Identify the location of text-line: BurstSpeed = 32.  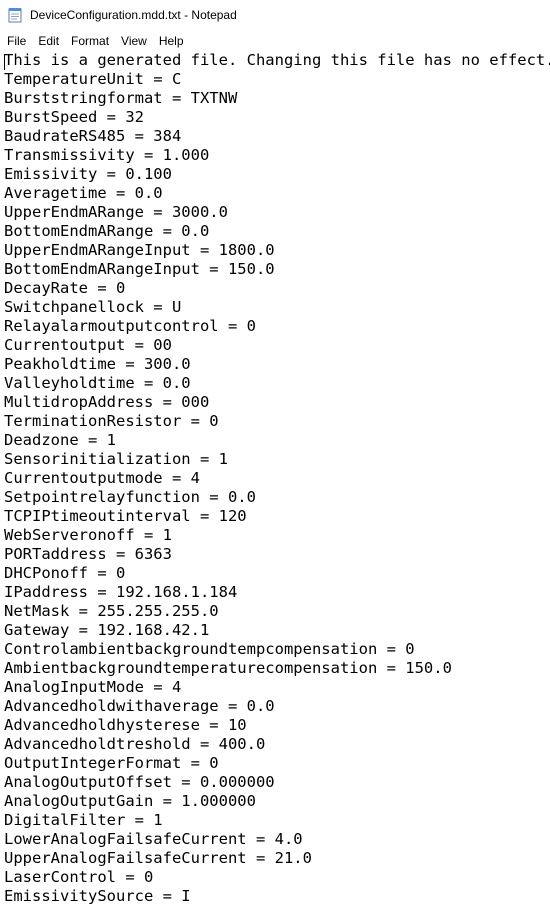
(74, 117).